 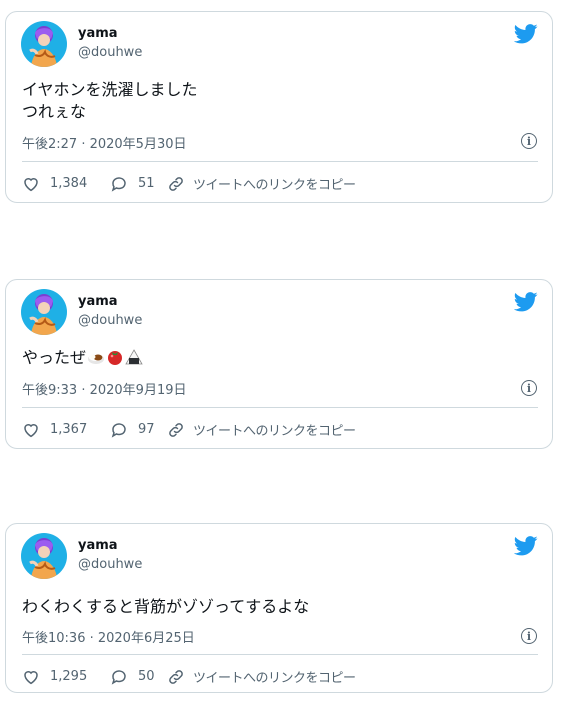 What do you see at coordinates (110, 89) in the screenshot?
I see `tweet-text-line: イヤホンを洗濯しました` at bounding box center [110, 89].